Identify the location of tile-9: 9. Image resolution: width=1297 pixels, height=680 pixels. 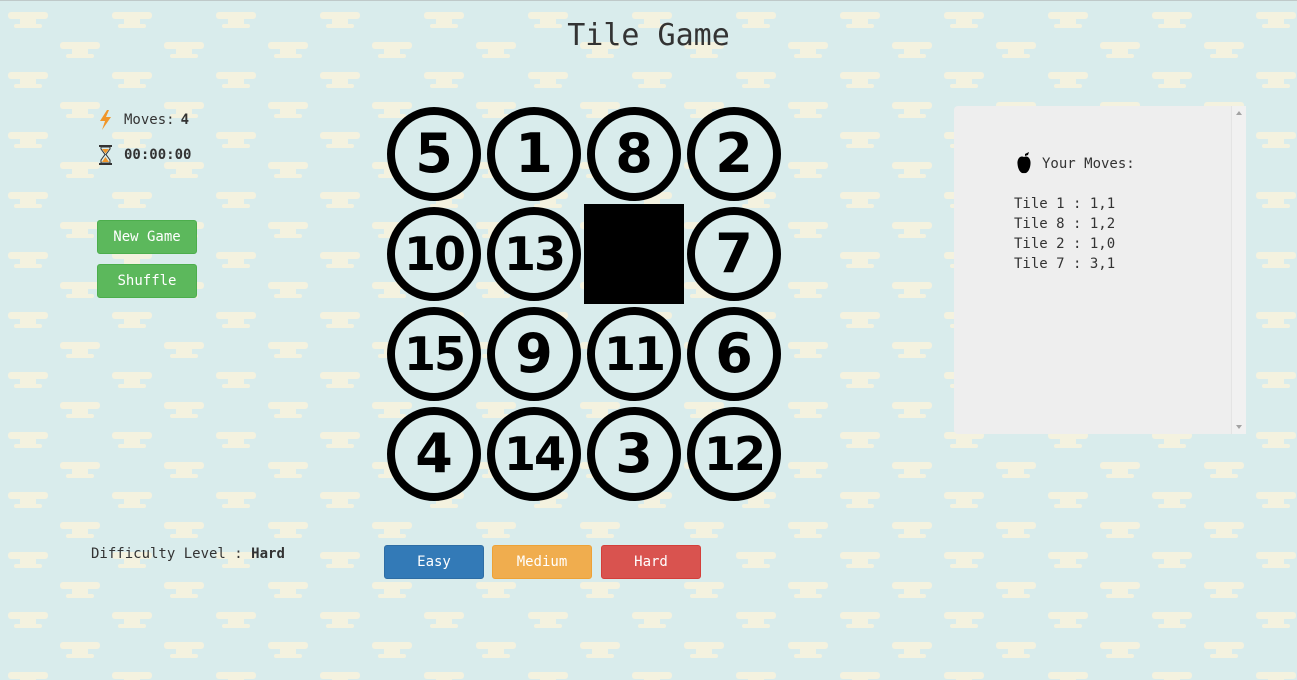
(534, 354).